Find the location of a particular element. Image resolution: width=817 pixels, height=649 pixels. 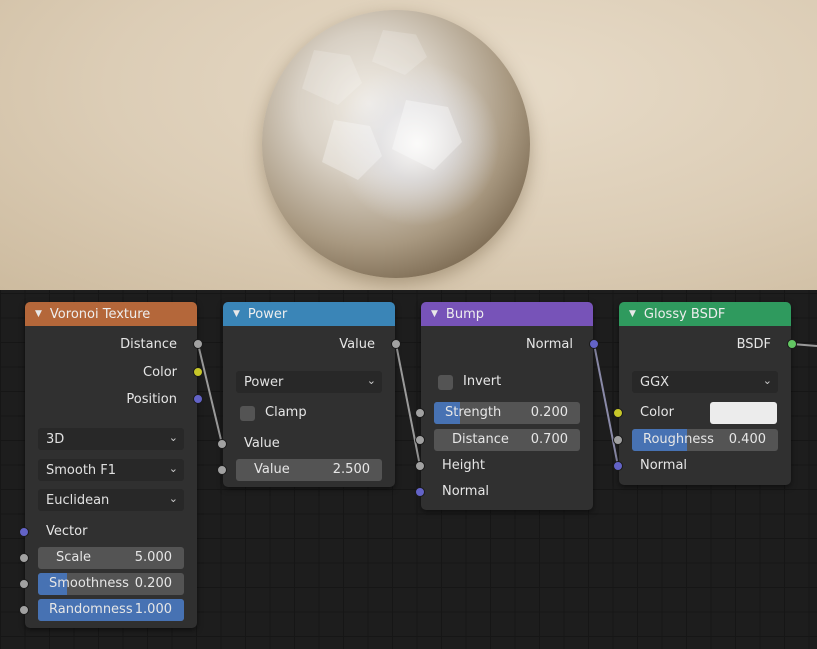

output-normal: Normal is located at coordinates (510, 344).